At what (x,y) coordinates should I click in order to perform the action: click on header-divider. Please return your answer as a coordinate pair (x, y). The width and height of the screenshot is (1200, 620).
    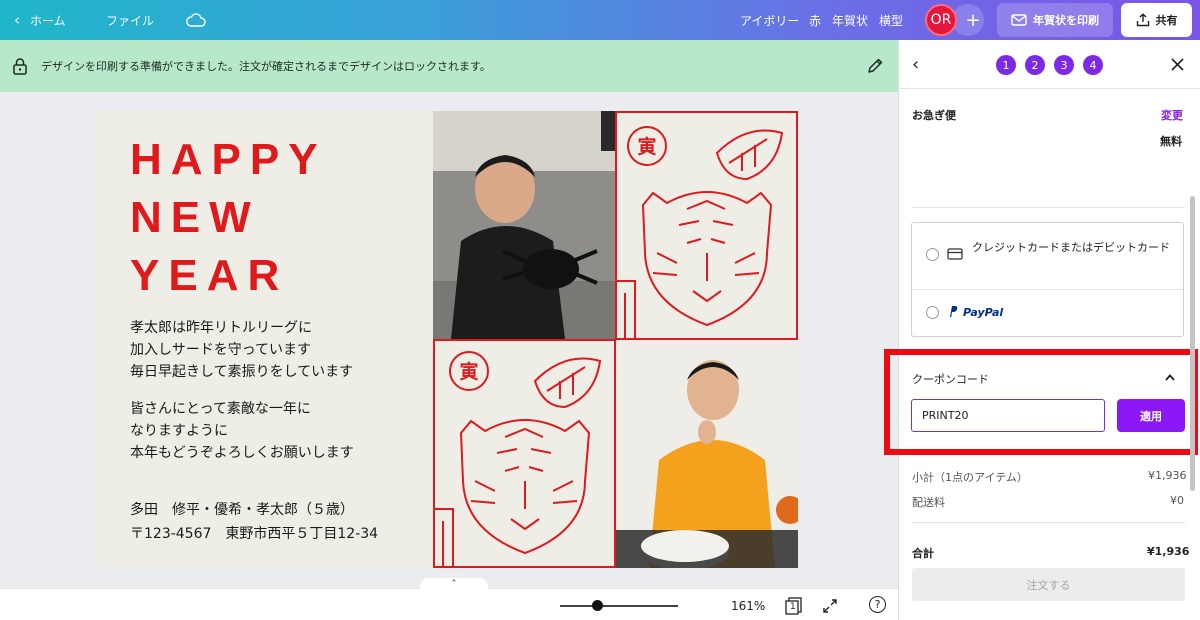
    Looking at the image, I should click on (1049, 88).